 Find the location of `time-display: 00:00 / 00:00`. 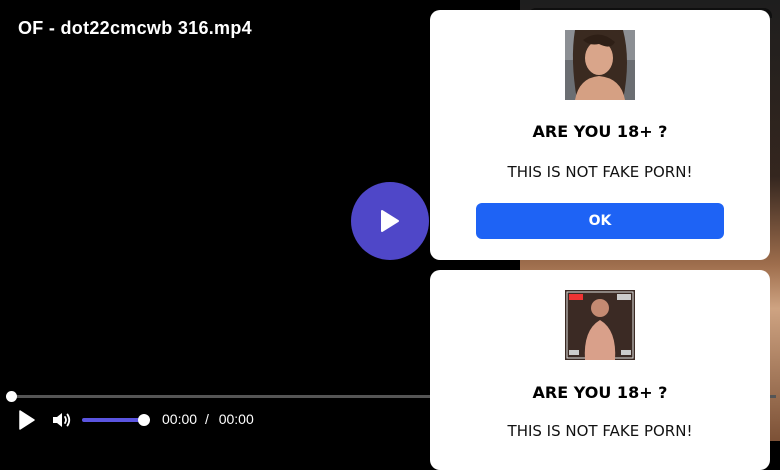

time-display: 00:00 / 00:00 is located at coordinates (208, 419).